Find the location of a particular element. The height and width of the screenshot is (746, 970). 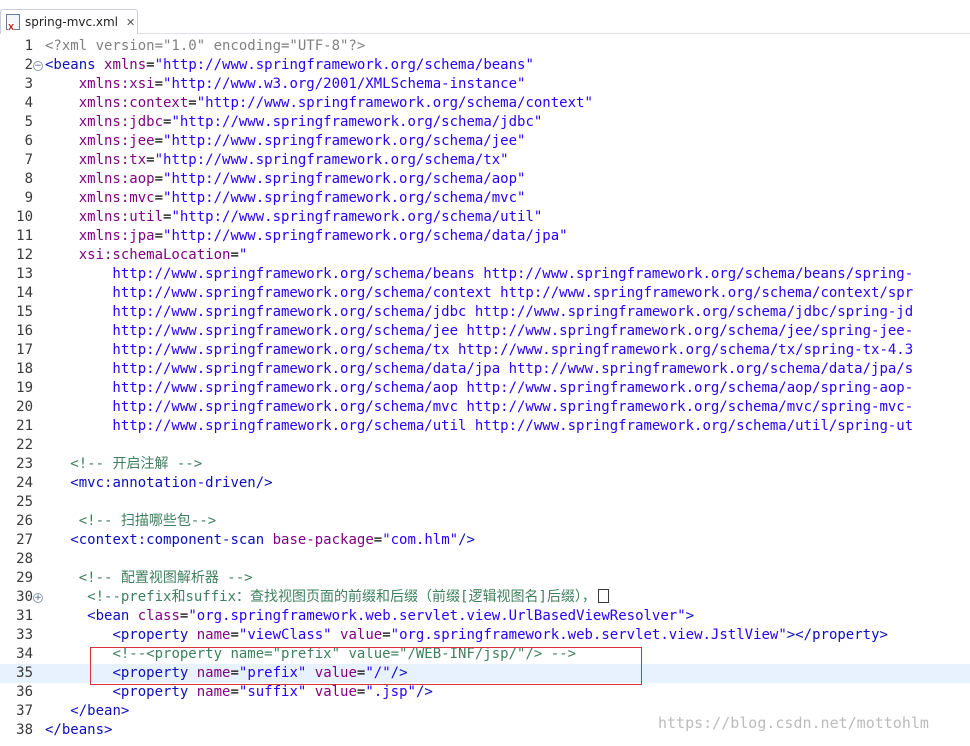

fold-expand-icon: + is located at coordinates (38, 598).